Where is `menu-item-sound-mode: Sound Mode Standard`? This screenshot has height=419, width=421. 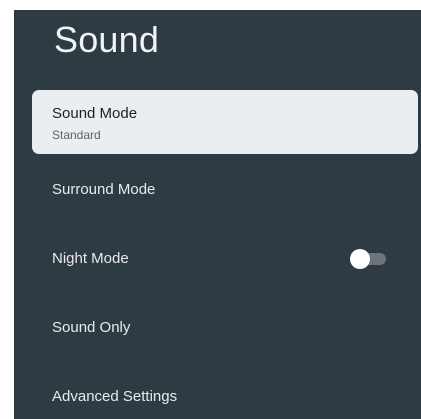 menu-item-sound-mode: Sound Mode Standard is located at coordinates (225, 122).